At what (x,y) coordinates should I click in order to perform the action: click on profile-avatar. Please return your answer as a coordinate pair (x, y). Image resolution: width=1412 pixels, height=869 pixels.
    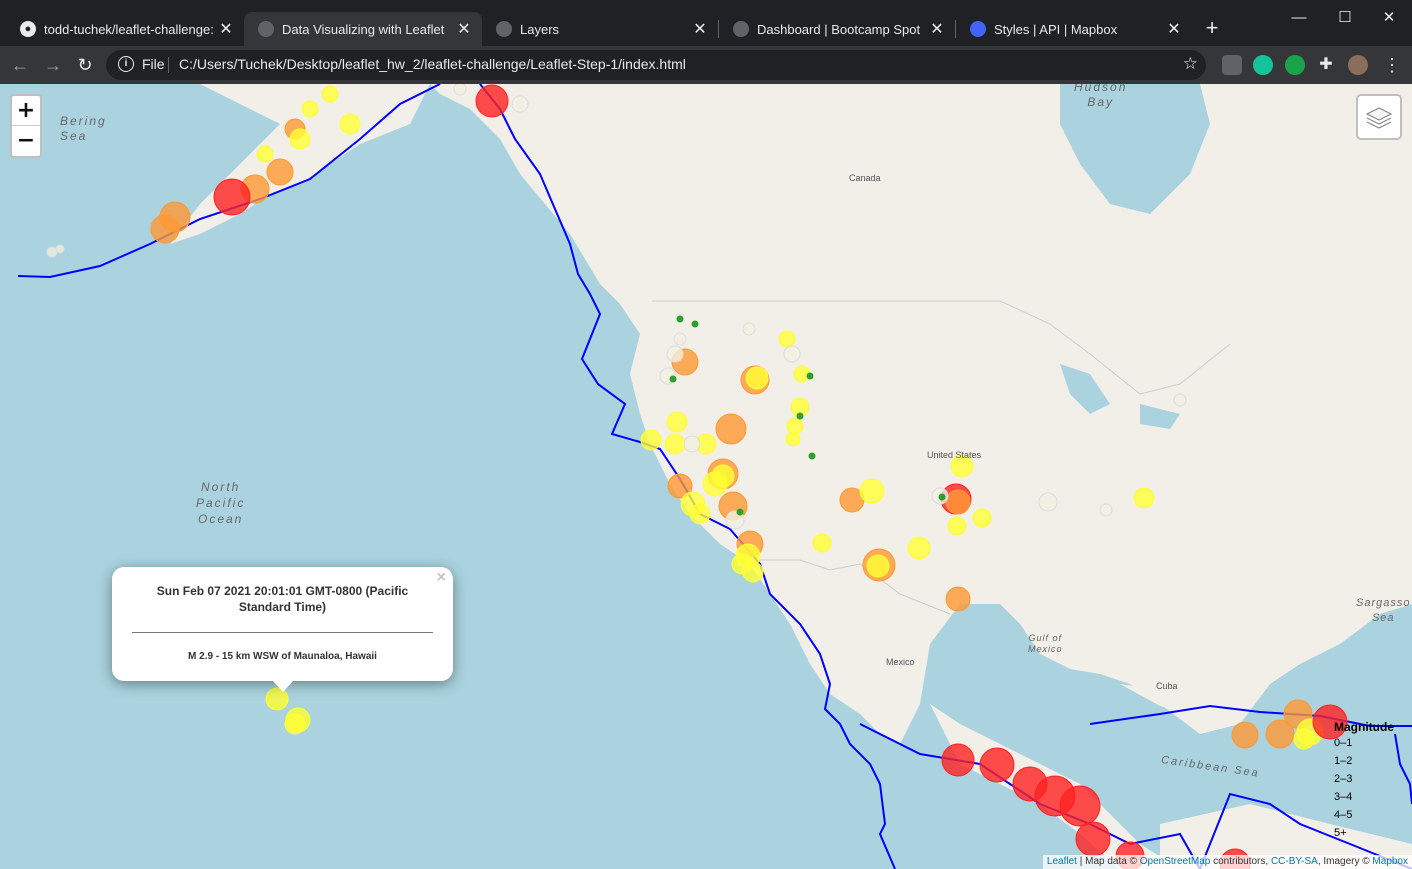
    Looking at the image, I should click on (1358, 65).